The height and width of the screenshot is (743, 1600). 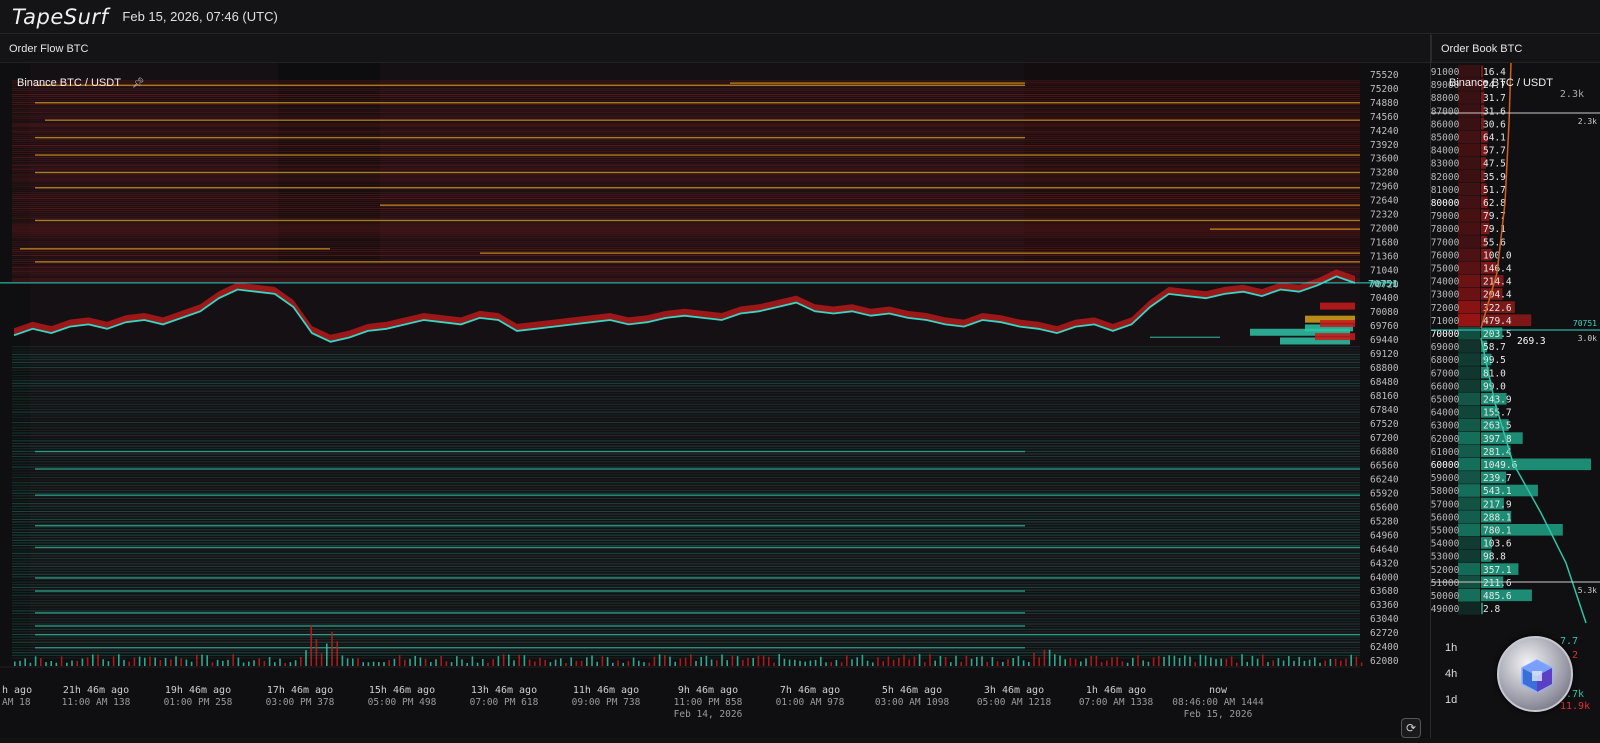 I want to click on price-axis-label: 70400, so click(x=1384, y=298).